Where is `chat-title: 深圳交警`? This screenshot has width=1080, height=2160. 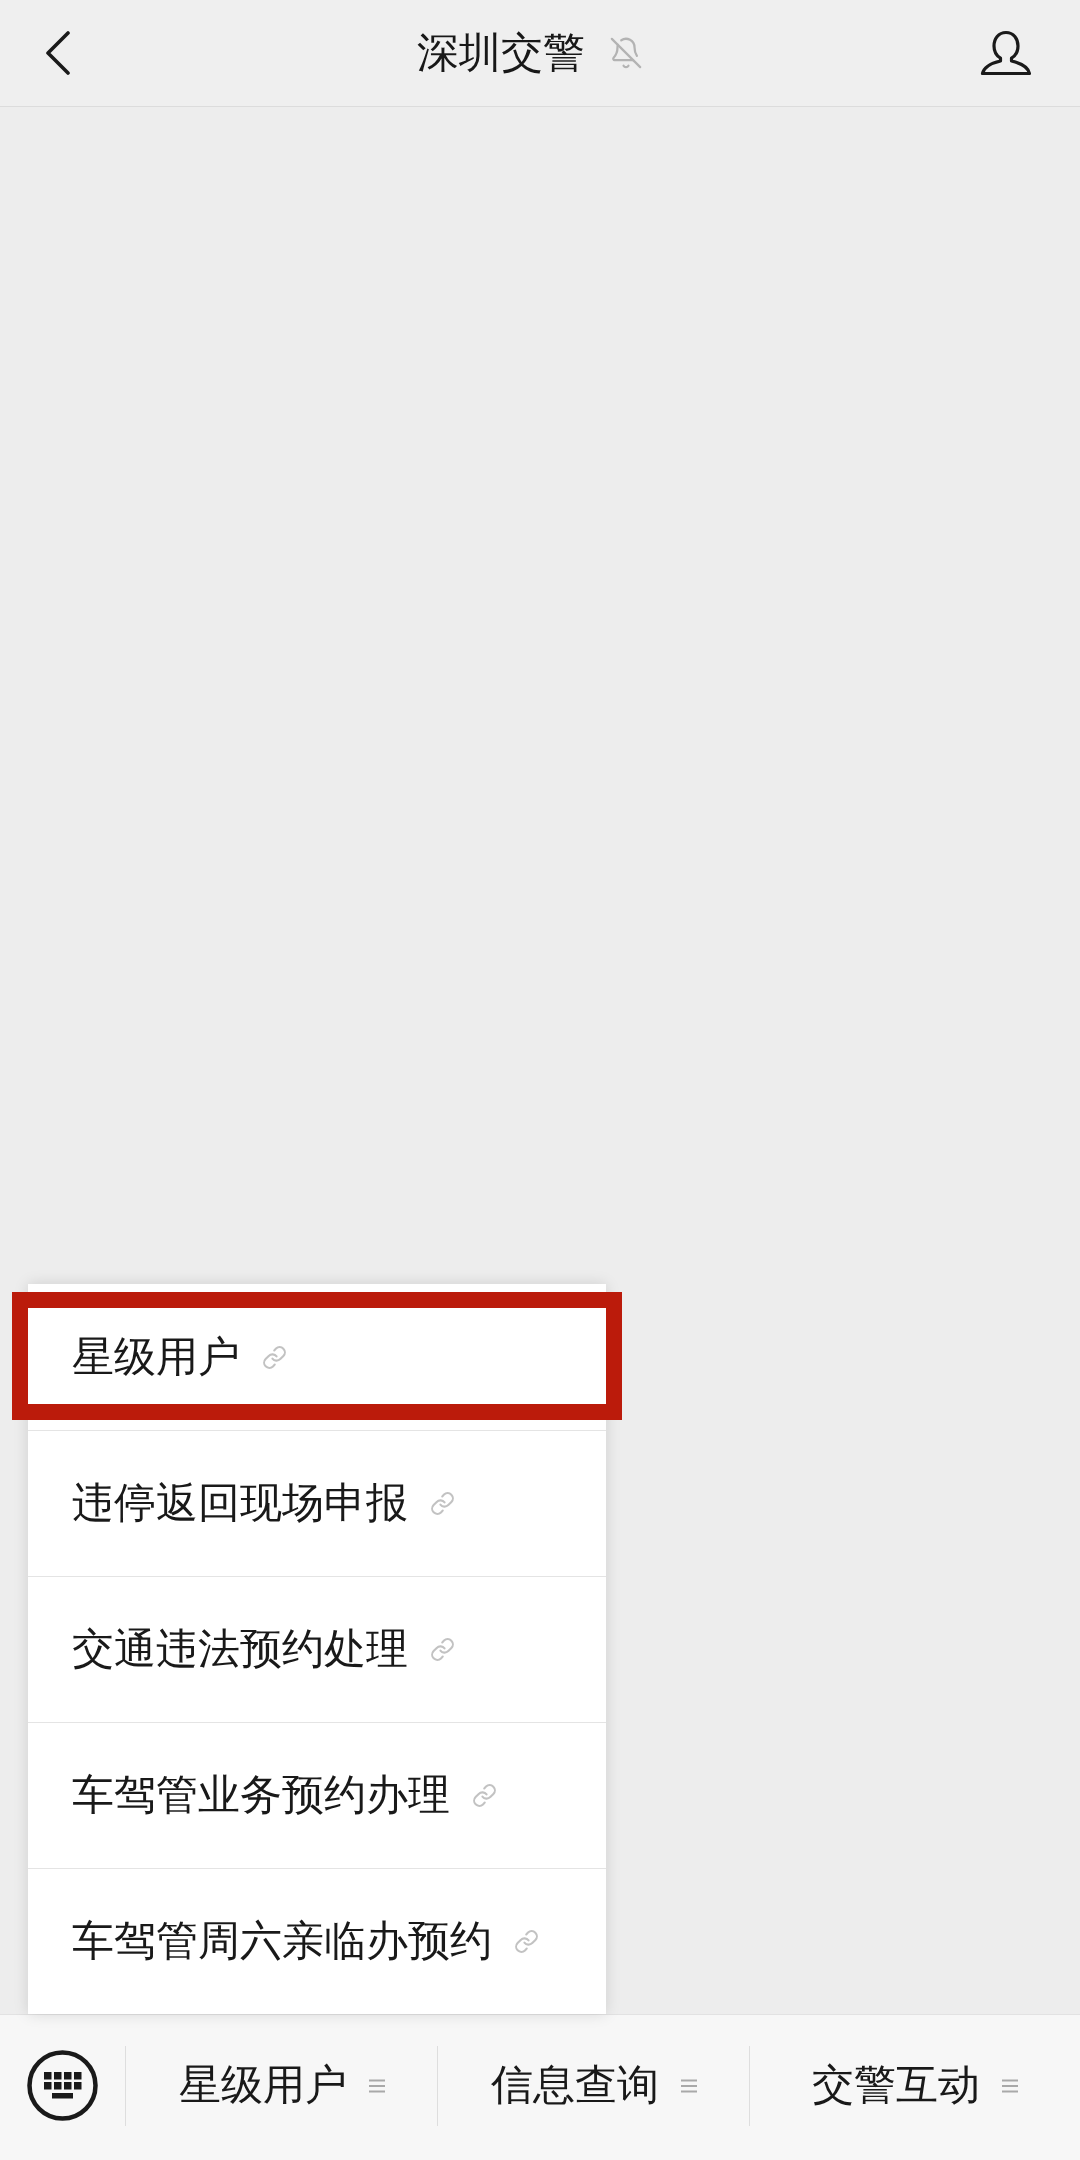 chat-title: 深圳交警 is located at coordinates (500, 53).